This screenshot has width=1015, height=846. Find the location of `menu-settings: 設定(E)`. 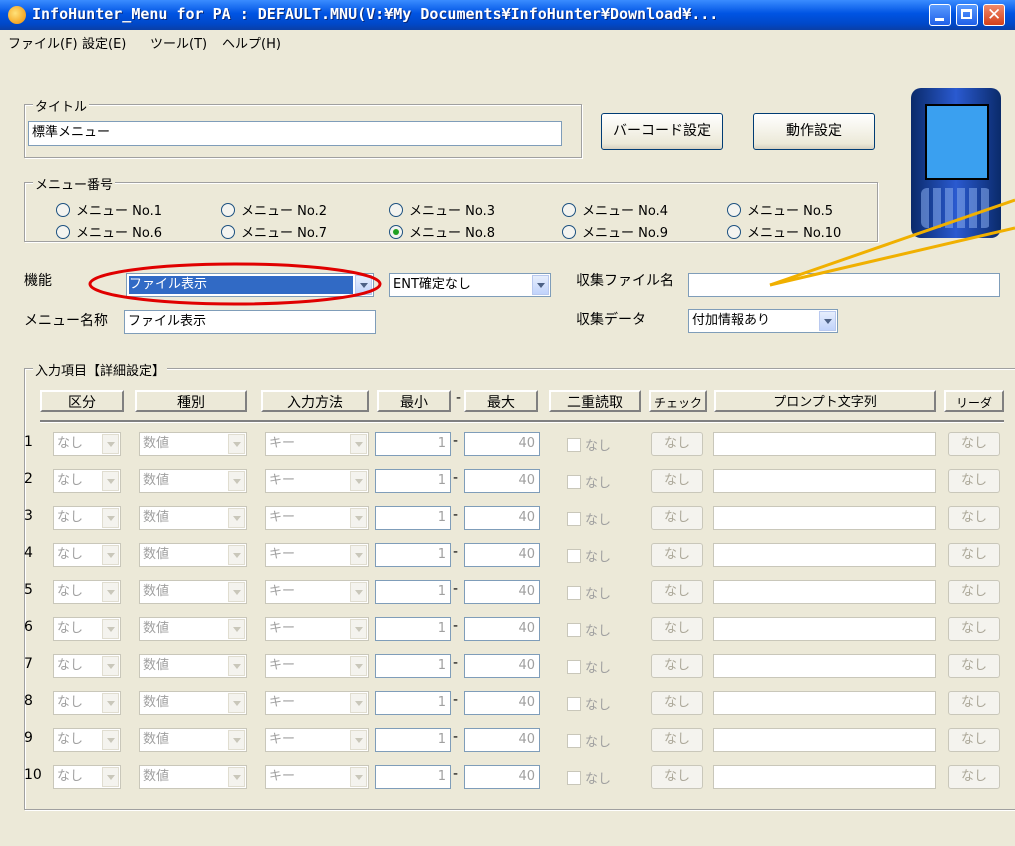

menu-settings: 設定(E) is located at coordinates (104, 42).